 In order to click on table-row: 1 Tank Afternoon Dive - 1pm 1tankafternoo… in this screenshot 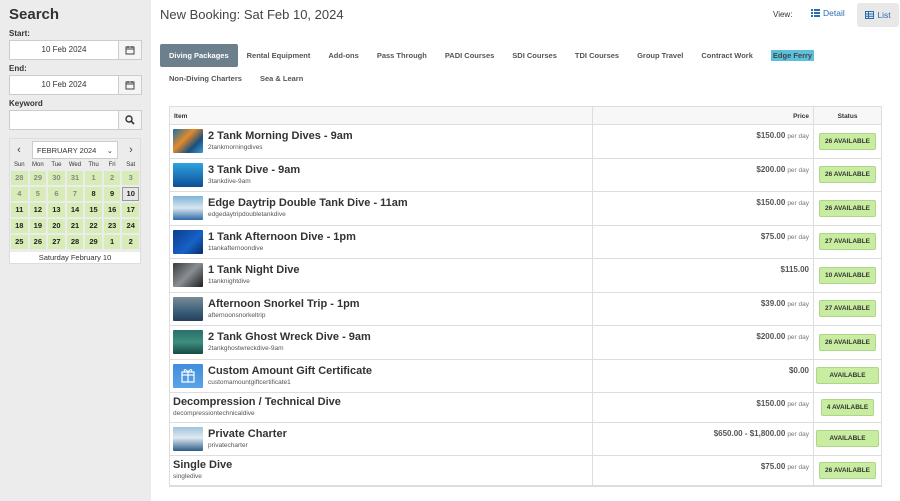, I will do `click(525, 242)`.